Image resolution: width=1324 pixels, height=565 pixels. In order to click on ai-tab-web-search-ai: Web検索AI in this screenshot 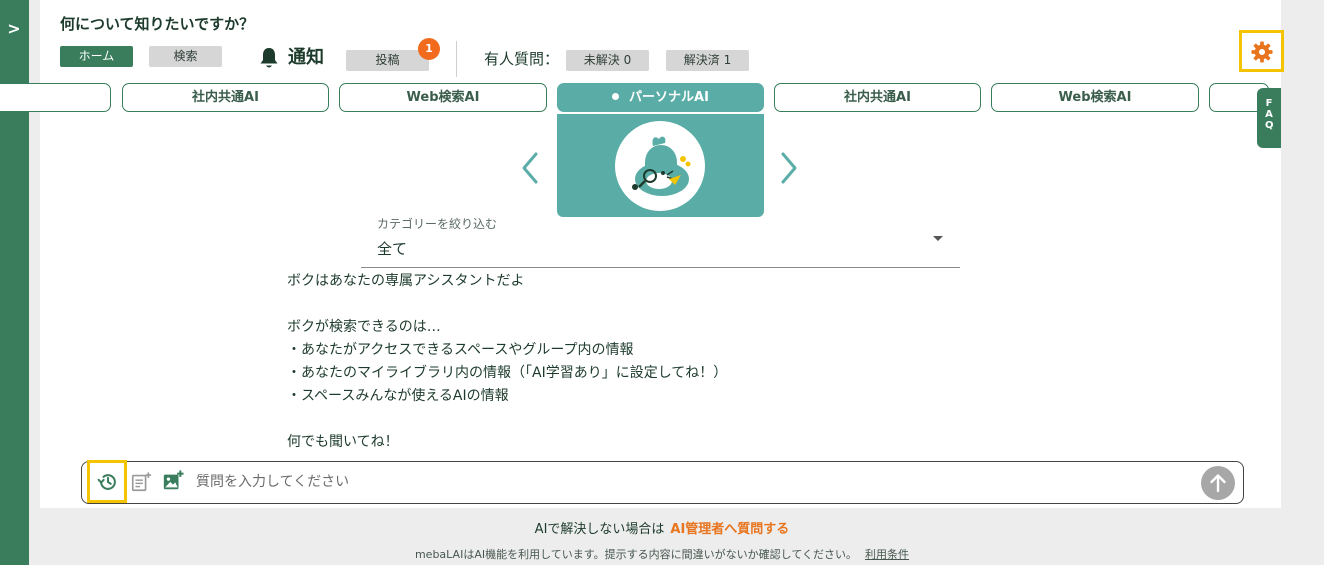, I will do `click(443, 97)`.